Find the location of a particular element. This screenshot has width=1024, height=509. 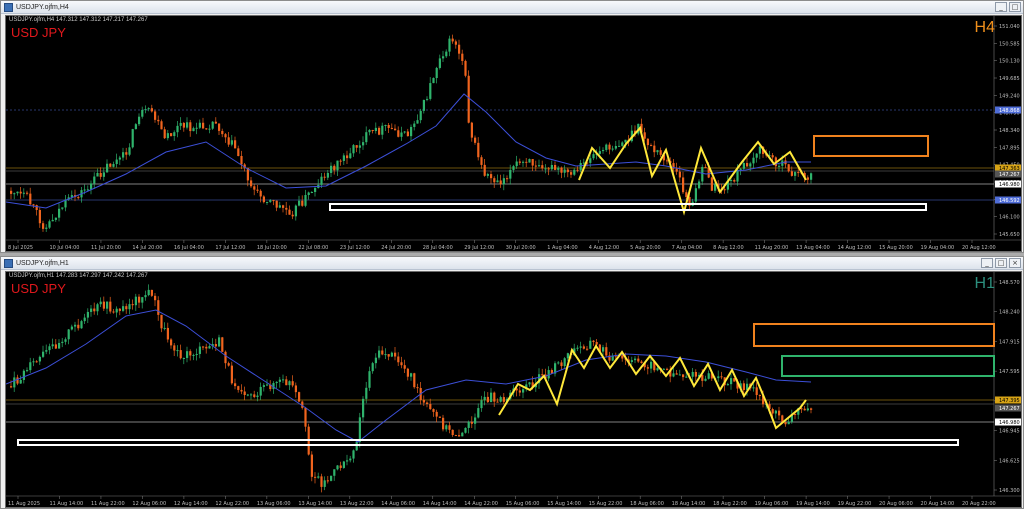

h1-window-title: USDJPY.ojfm,H1 is located at coordinates (42, 263).